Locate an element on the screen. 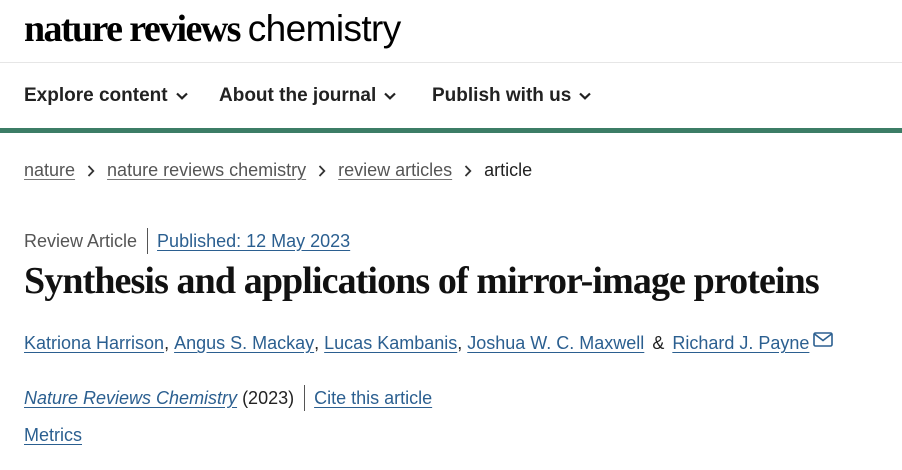 Image resolution: width=902 pixels, height=470 pixels. journal-divider is located at coordinates (305, 398).